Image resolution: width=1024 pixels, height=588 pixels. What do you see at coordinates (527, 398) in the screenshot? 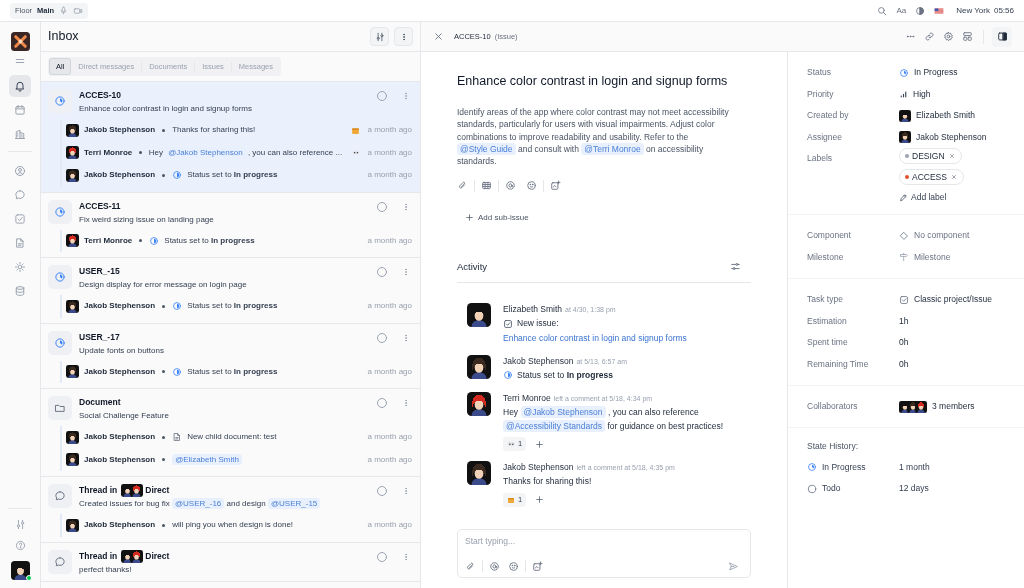
I see `author-name: Terri Monroe` at bounding box center [527, 398].